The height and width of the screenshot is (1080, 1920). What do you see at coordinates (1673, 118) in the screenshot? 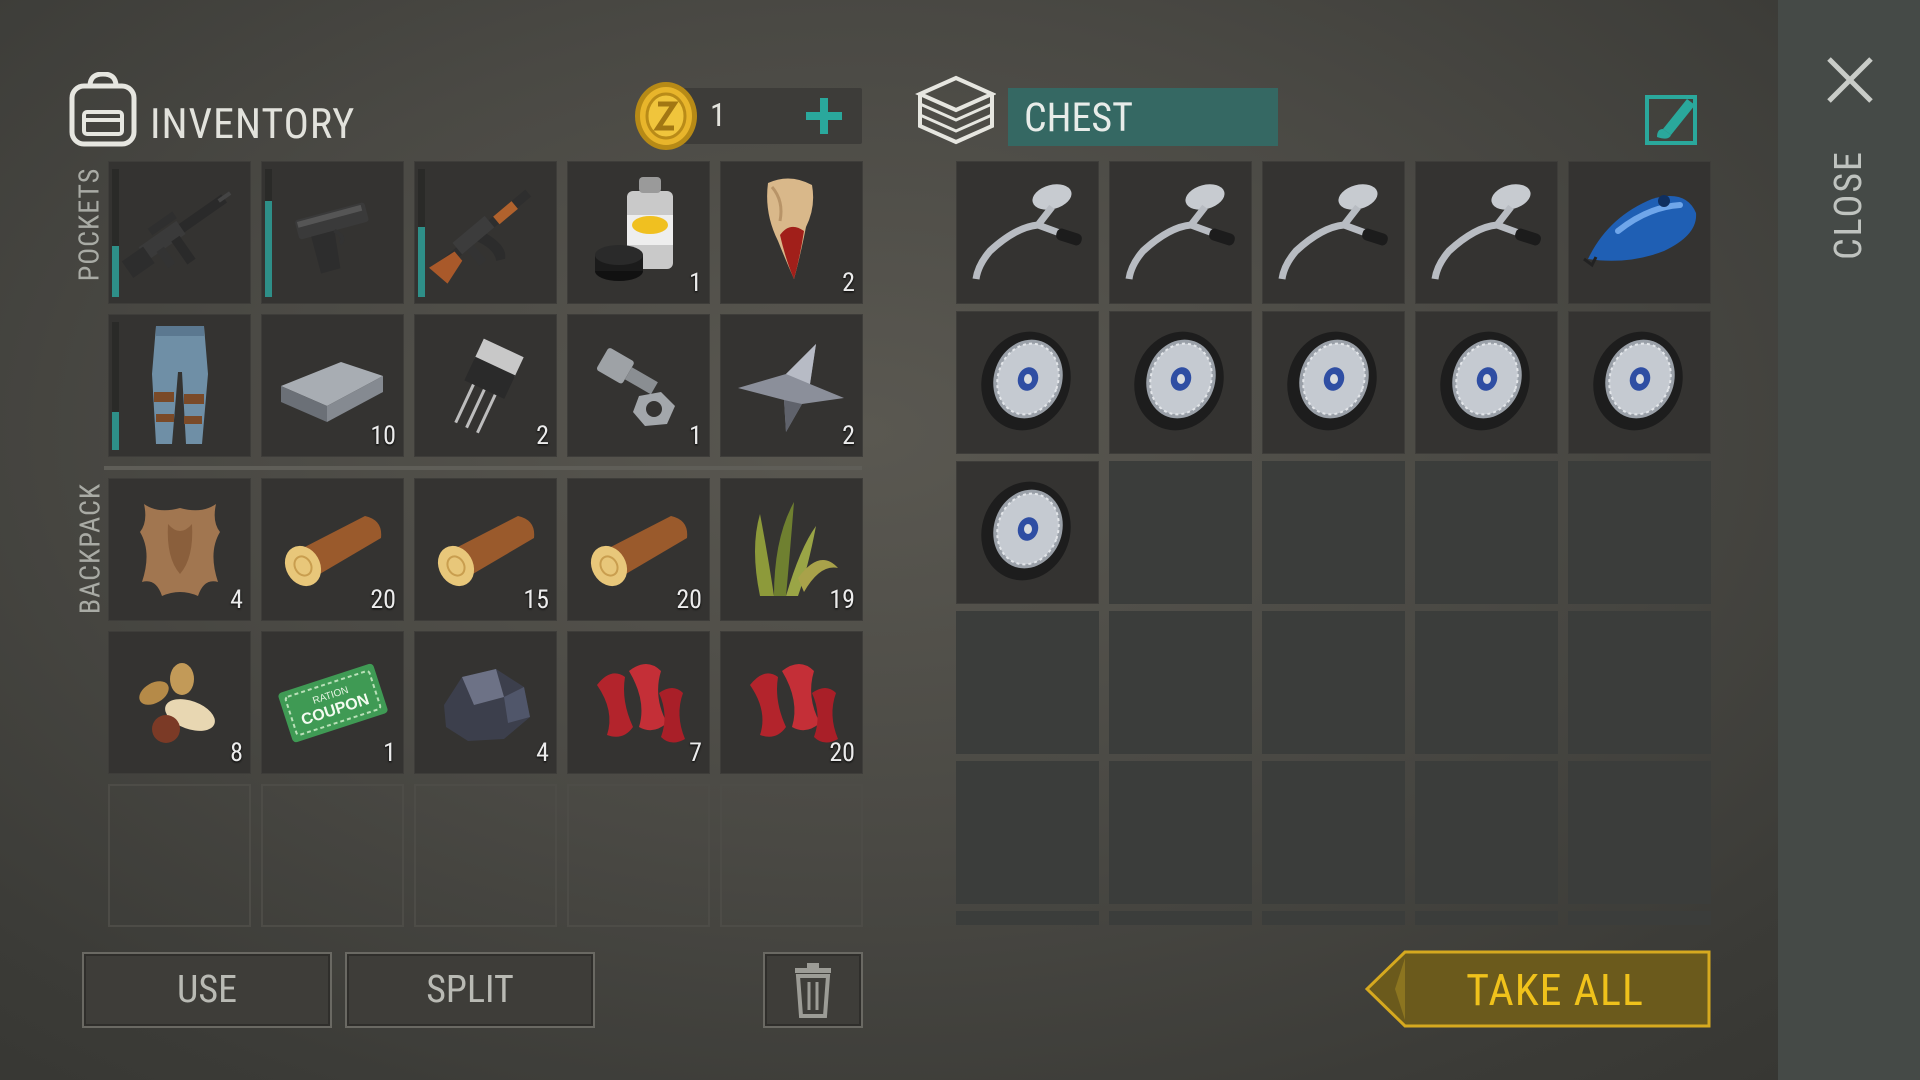
I see `edit-chest-button` at bounding box center [1673, 118].